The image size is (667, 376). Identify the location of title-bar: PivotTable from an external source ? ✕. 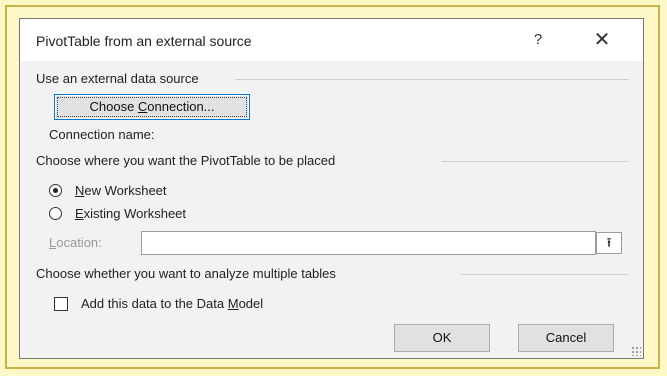
(331, 40).